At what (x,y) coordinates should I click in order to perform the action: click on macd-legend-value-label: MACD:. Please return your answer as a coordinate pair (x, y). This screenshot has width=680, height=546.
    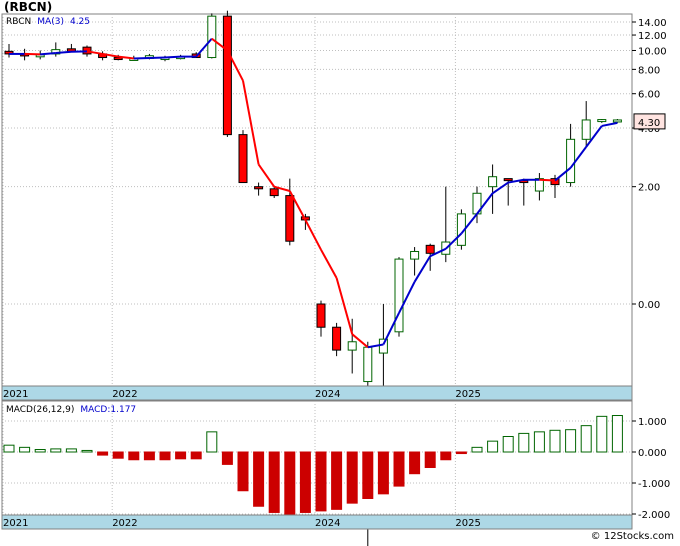
    Looking at the image, I should click on (95, 410).